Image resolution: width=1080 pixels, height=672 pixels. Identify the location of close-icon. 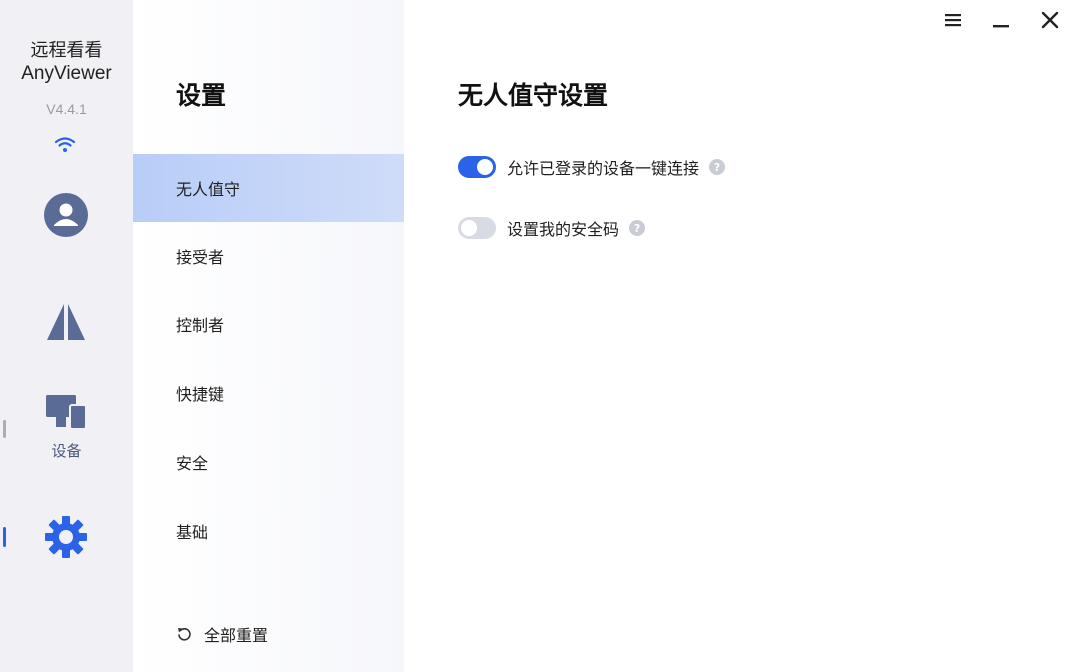
(1050, 20).